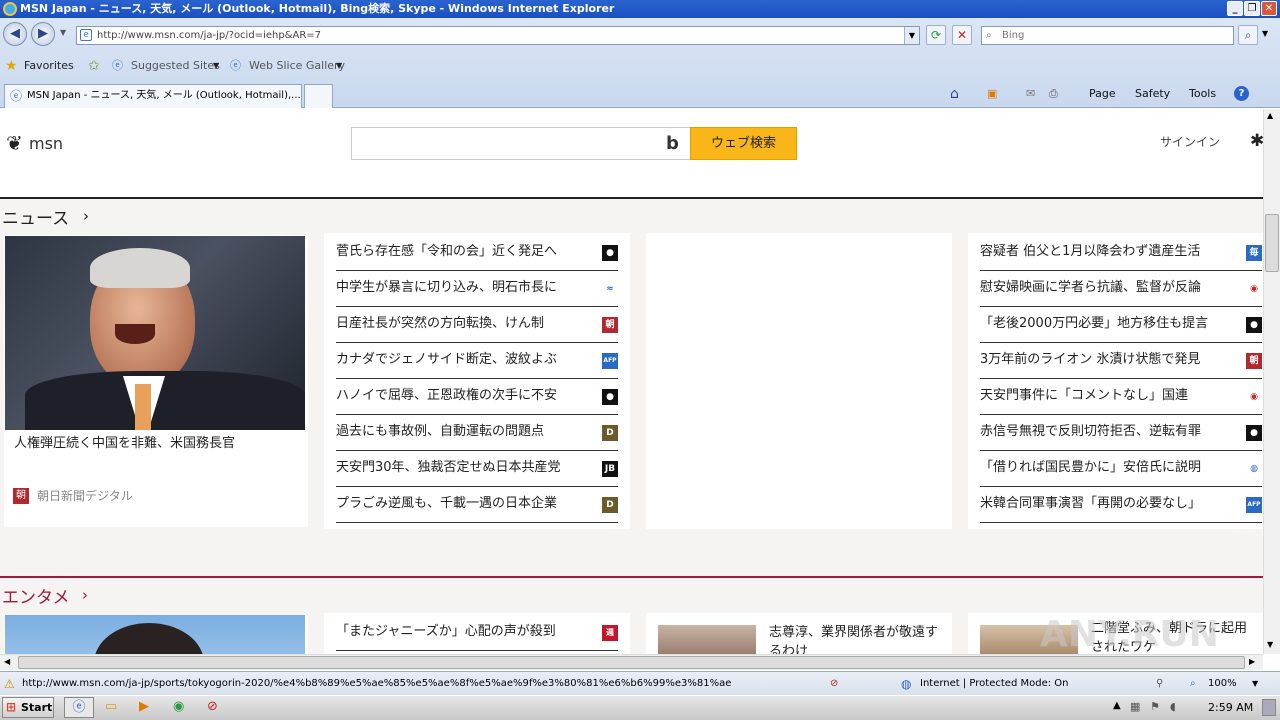 Image resolution: width=1280 pixels, height=720 pixels. What do you see at coordinates (743, 143) in the screenshot?
I see `web-search-button: ウェブ検索` at bounding box center [743, 143].